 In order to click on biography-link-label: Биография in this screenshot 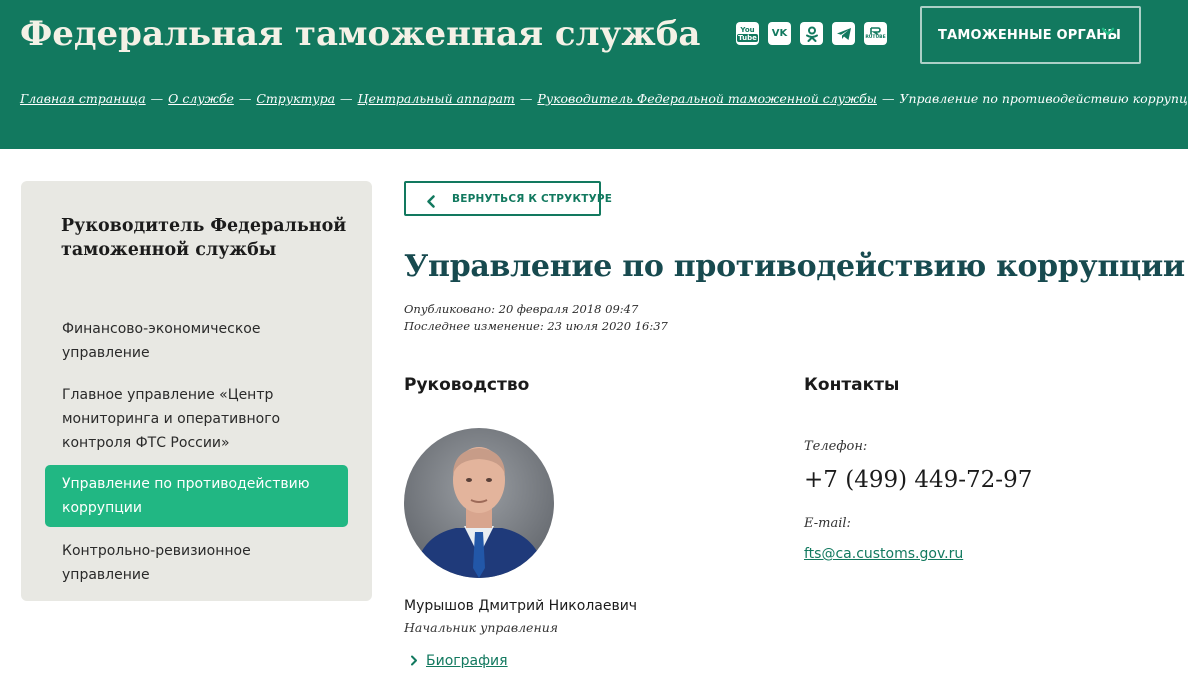, I will do `click(467, 660)`.